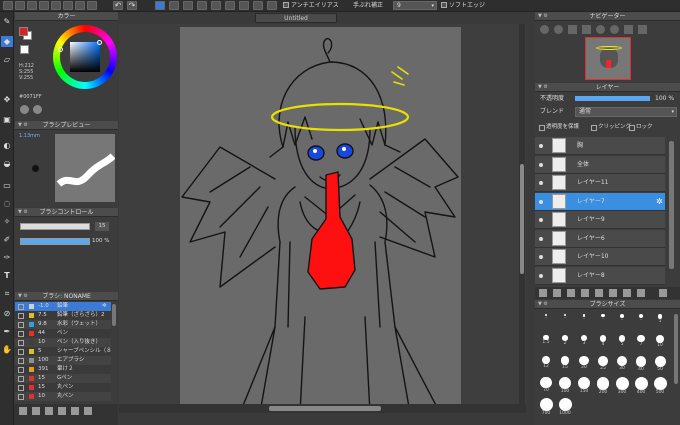  I want to click on brush-size-cell: 200, so click(603, 386).